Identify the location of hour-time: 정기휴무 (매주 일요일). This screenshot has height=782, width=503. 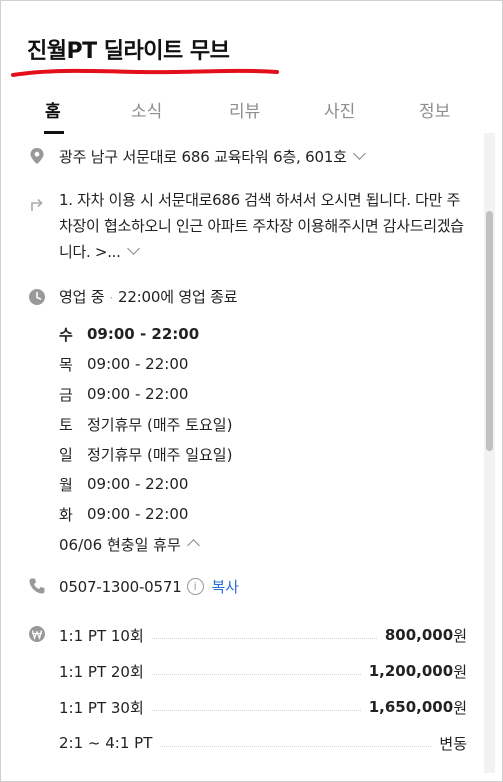
(160, 454).